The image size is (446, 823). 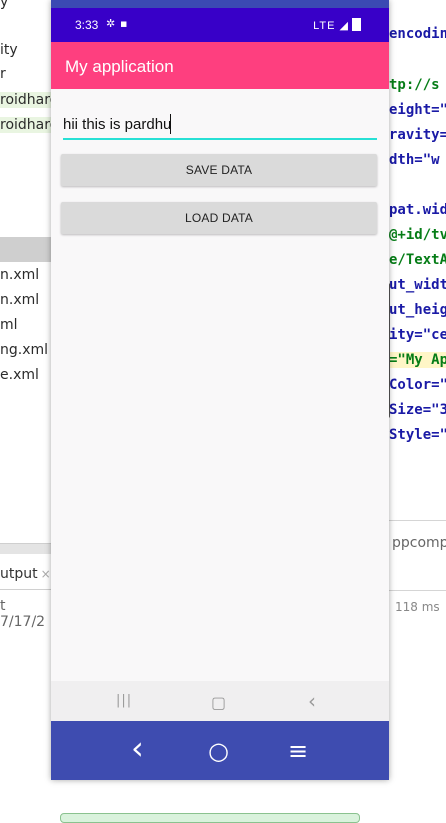 I want to click on code-line-text: ="My Ap, so click(x=417, y=360).